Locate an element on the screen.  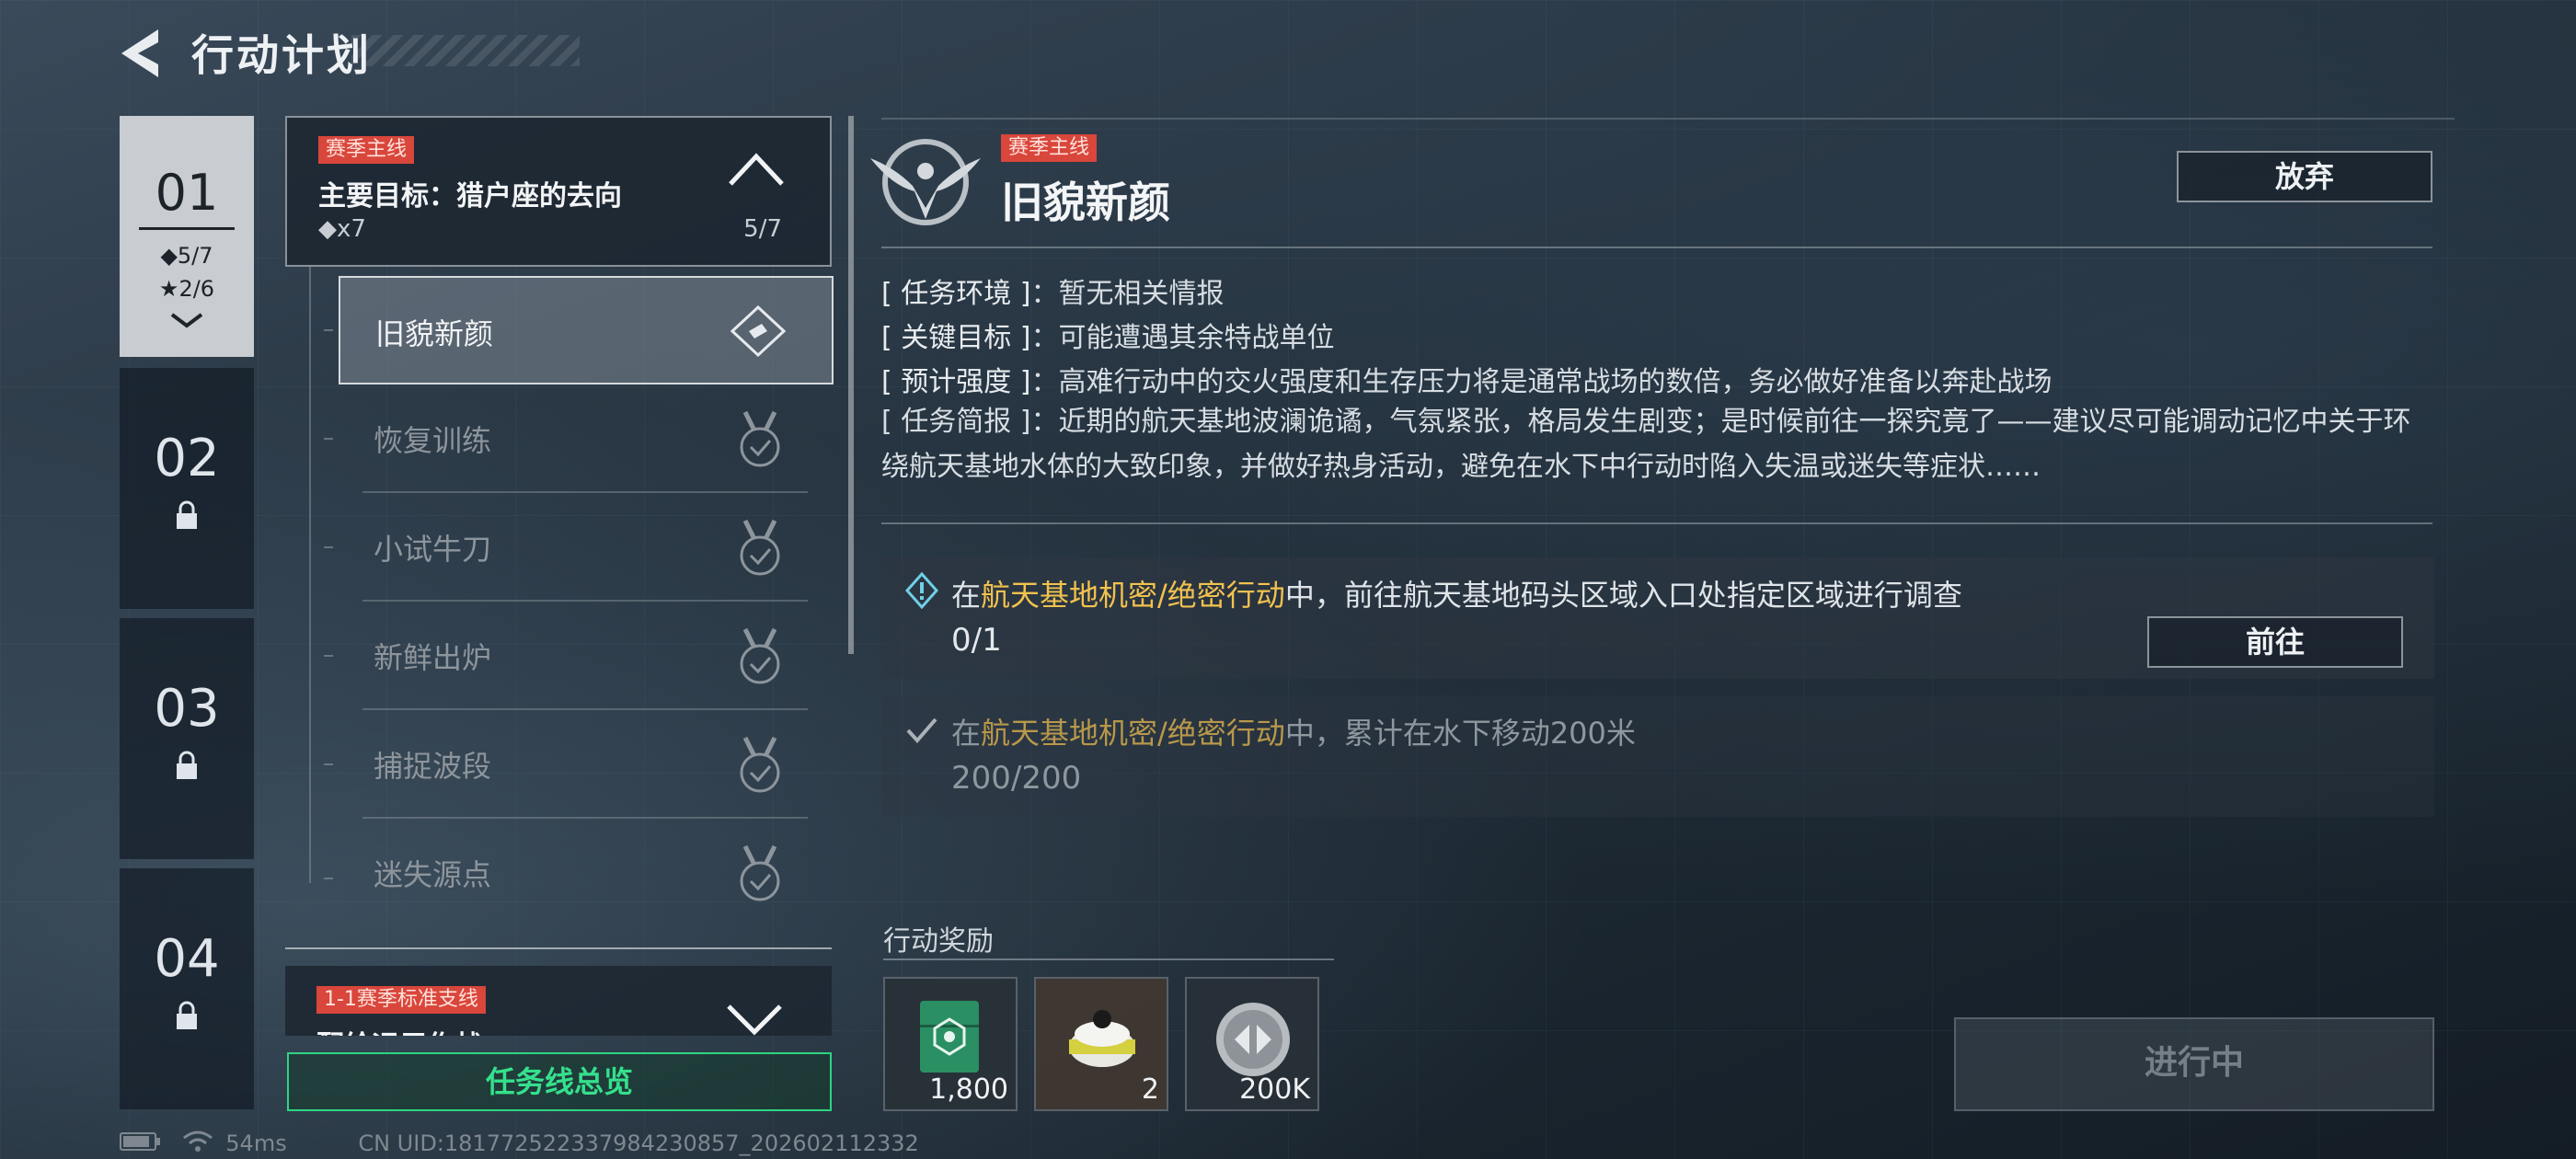
subquest-item: 新鲜出炉 is located at coordinates (586, 656).